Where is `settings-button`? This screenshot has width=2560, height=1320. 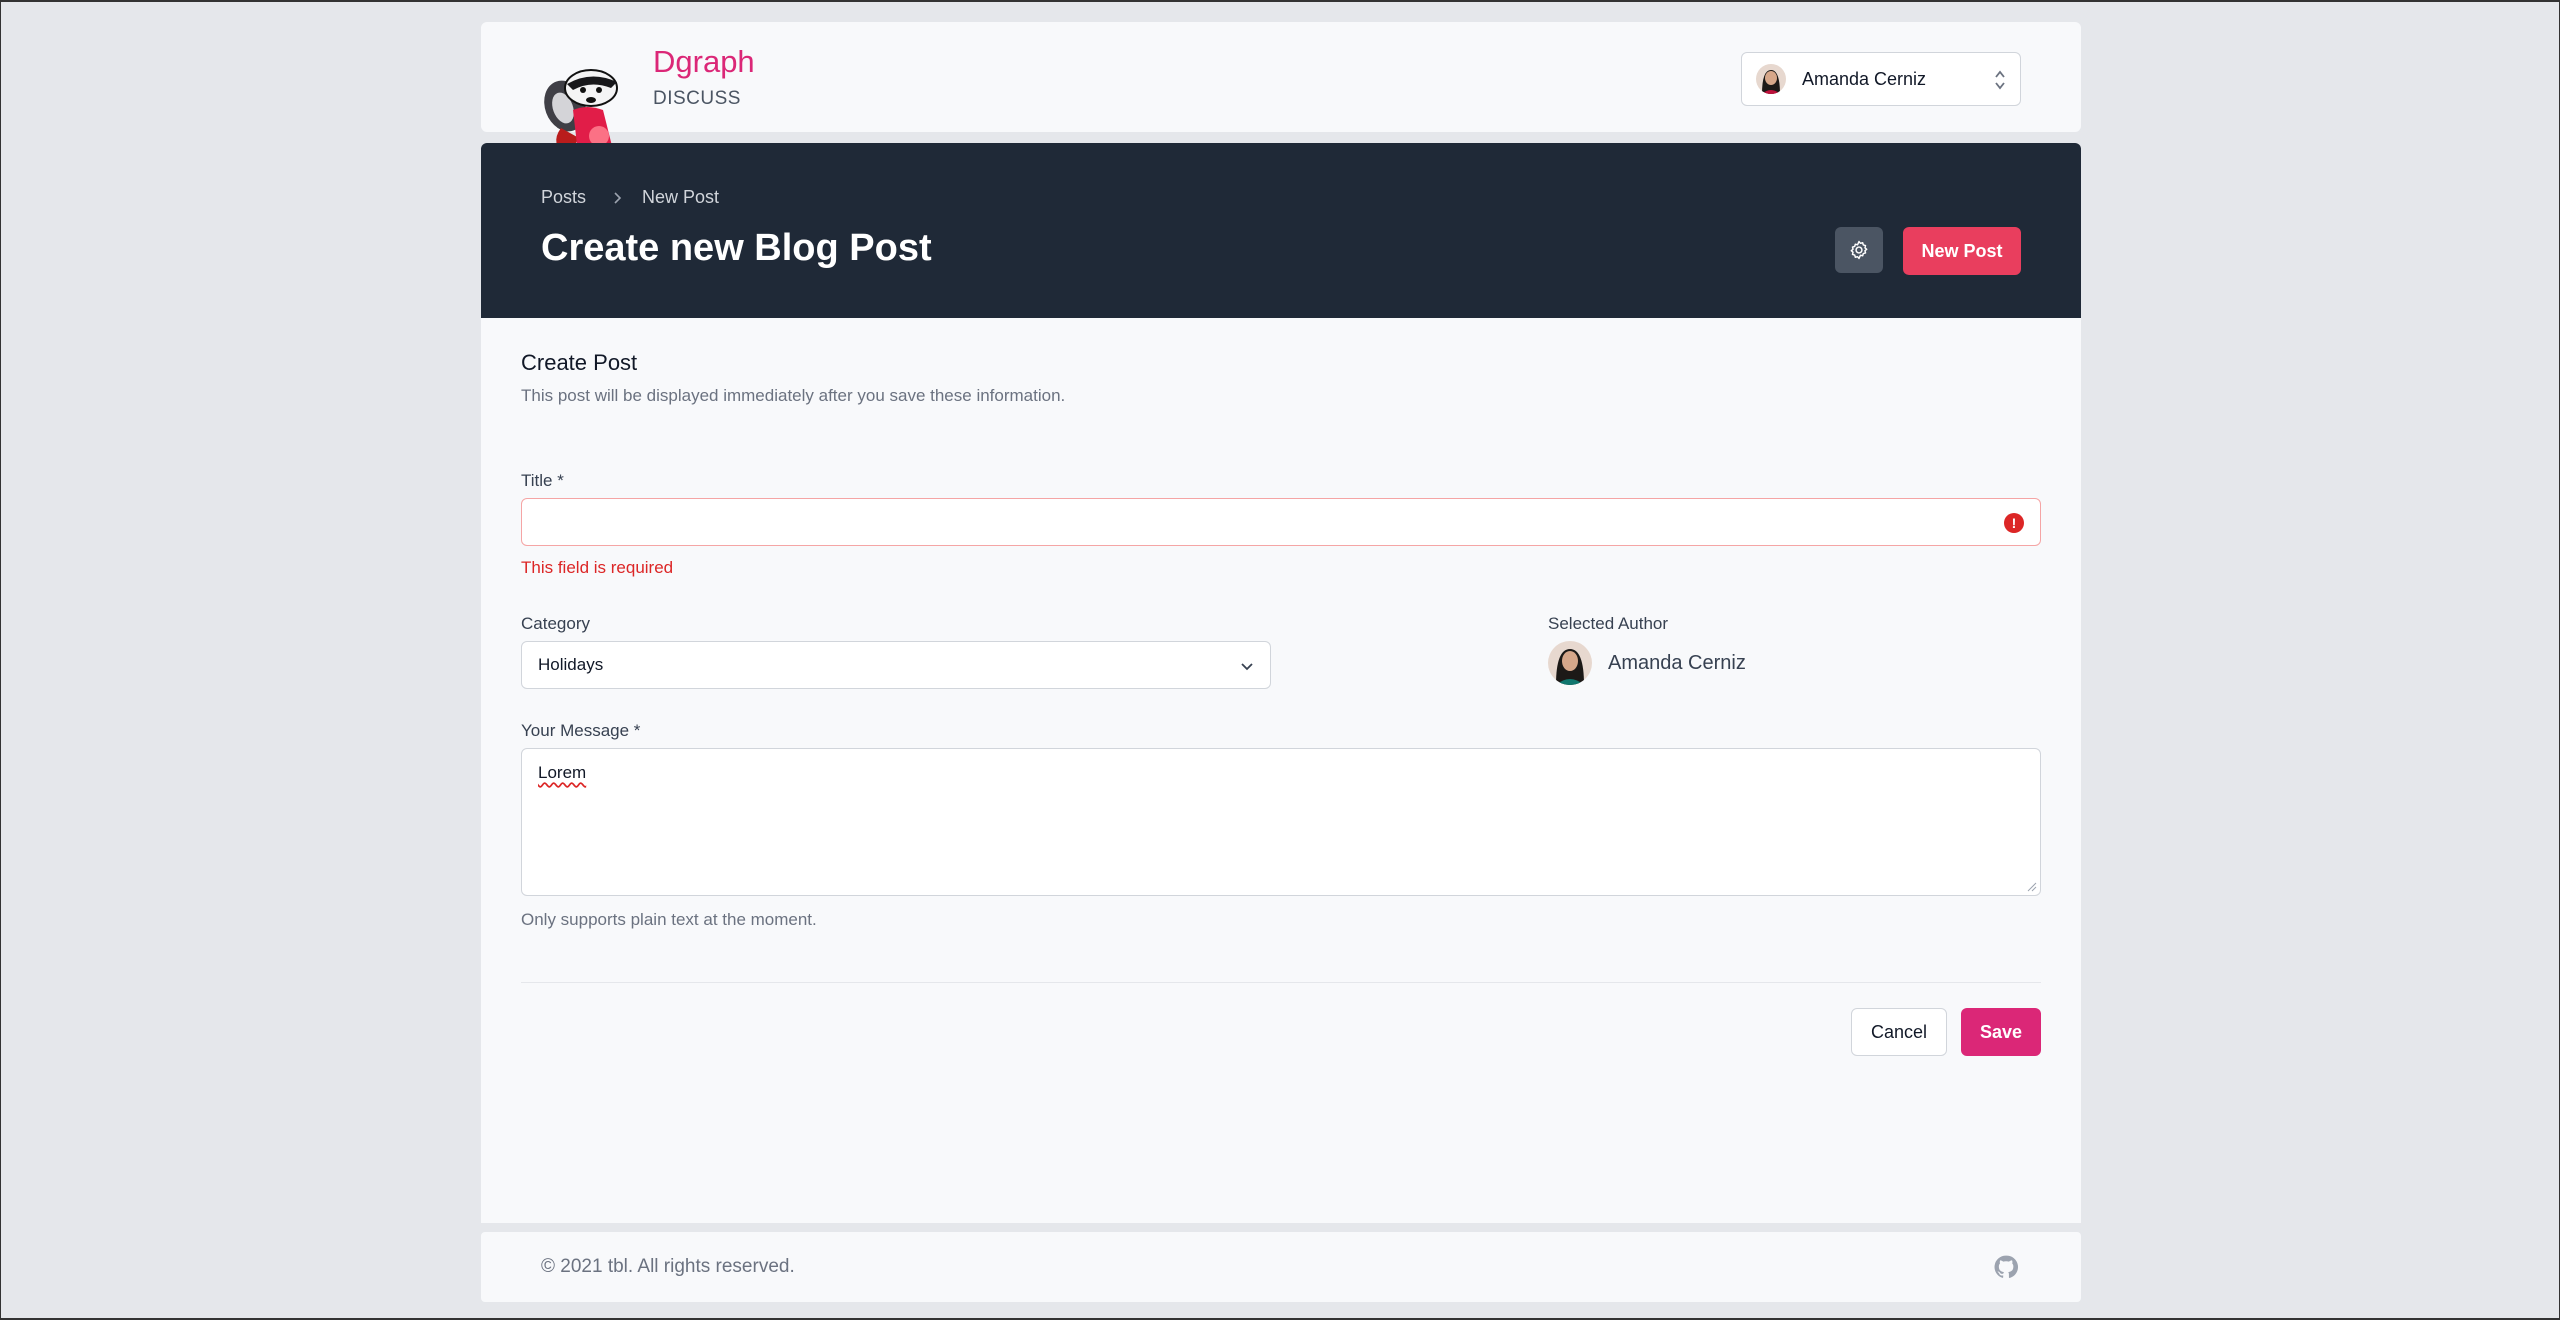 settings-button is located at coordinates (1859, 250).